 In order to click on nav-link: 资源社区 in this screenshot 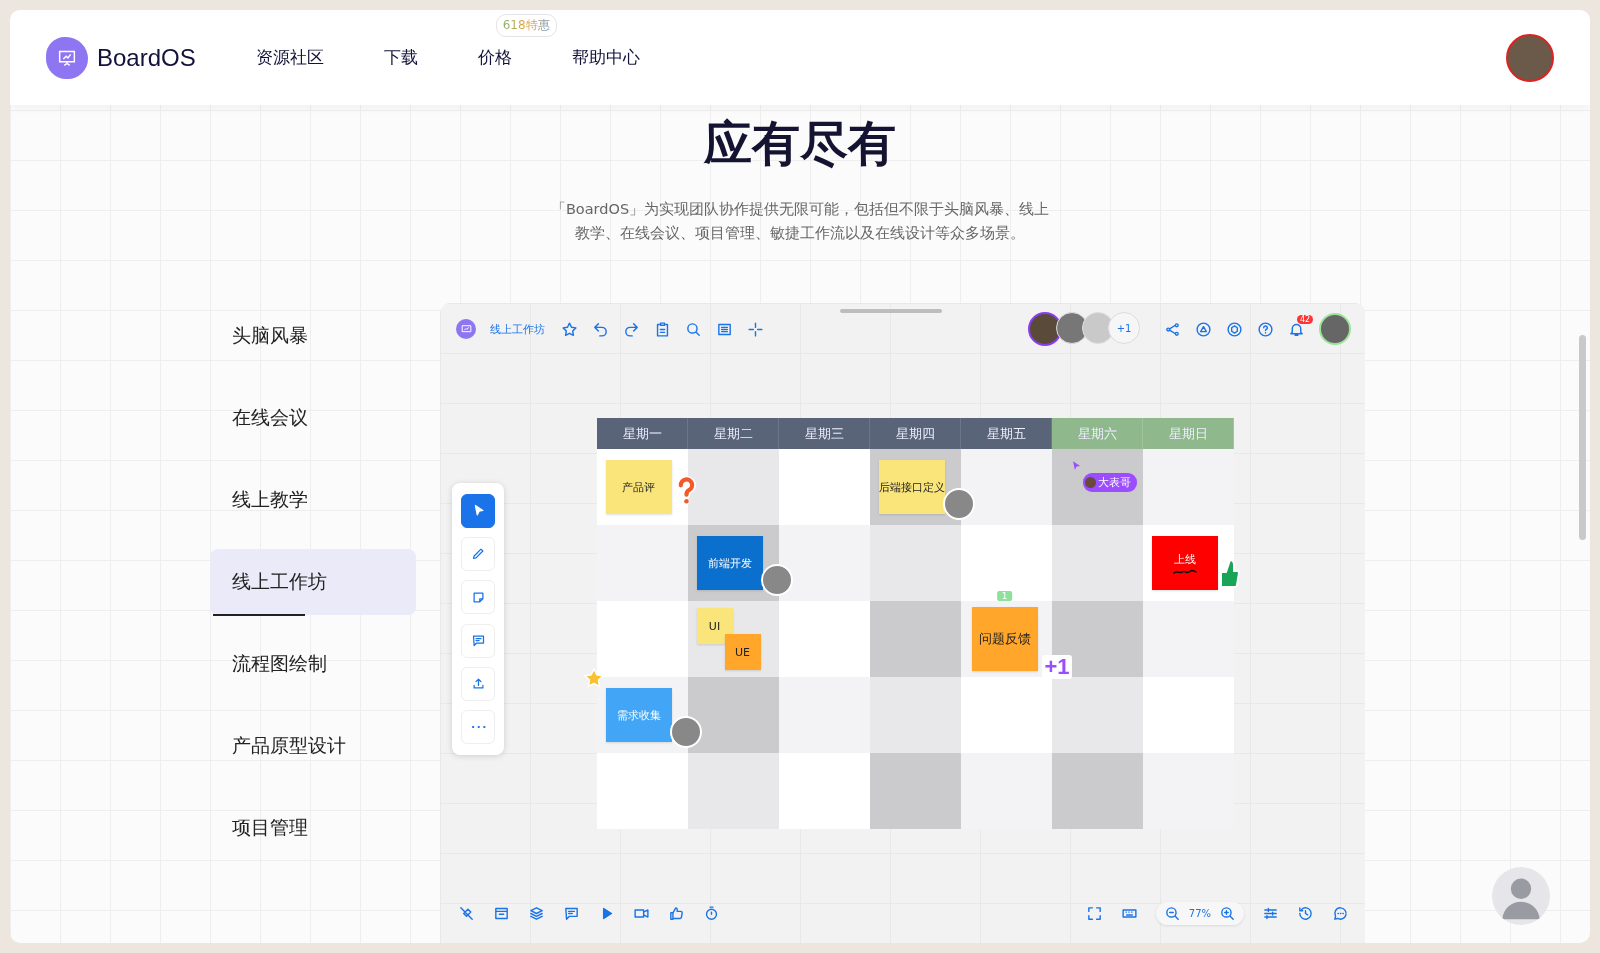, I will do `click(289, 57)`.